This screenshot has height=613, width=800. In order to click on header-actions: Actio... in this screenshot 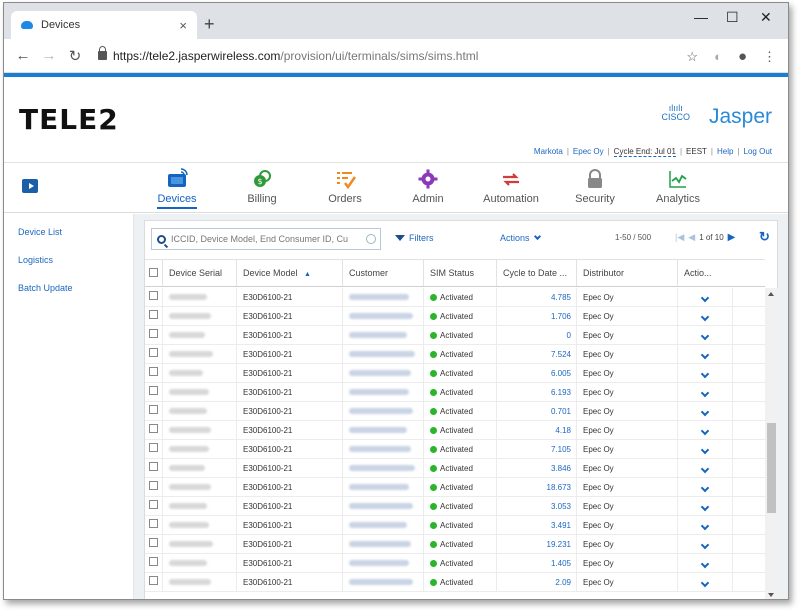, I will do `click(705, 273)`.